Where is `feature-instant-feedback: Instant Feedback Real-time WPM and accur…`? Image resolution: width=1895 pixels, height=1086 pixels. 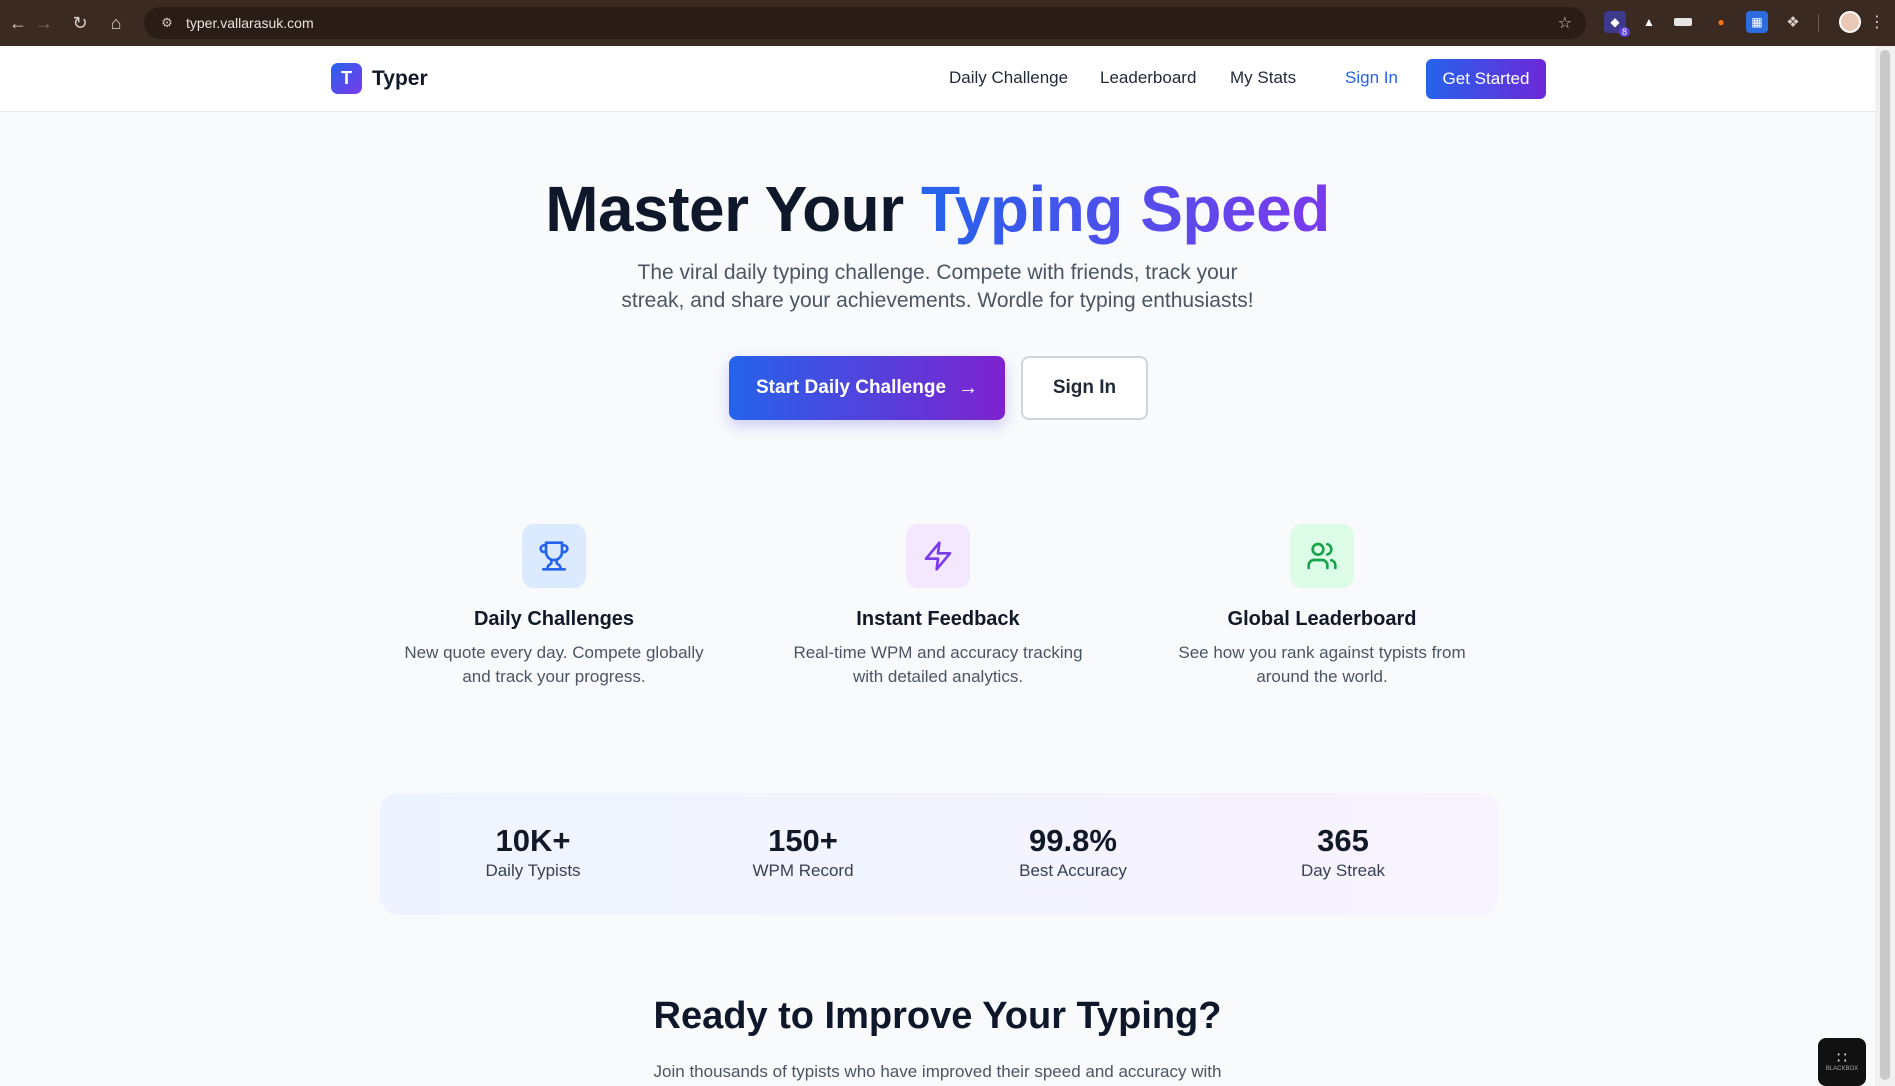 feature-instant-feedback: Instant Feedback Real-time WPM and accur… is located at coordinates (938, 606).